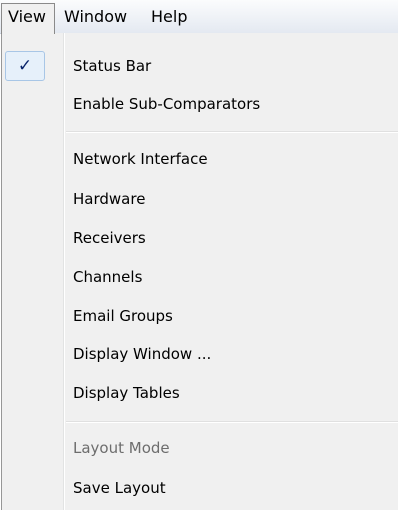 Image resolution: width=398 pixels, height=510 pixels. I want to click on menu-view: View, so click(28, 18).